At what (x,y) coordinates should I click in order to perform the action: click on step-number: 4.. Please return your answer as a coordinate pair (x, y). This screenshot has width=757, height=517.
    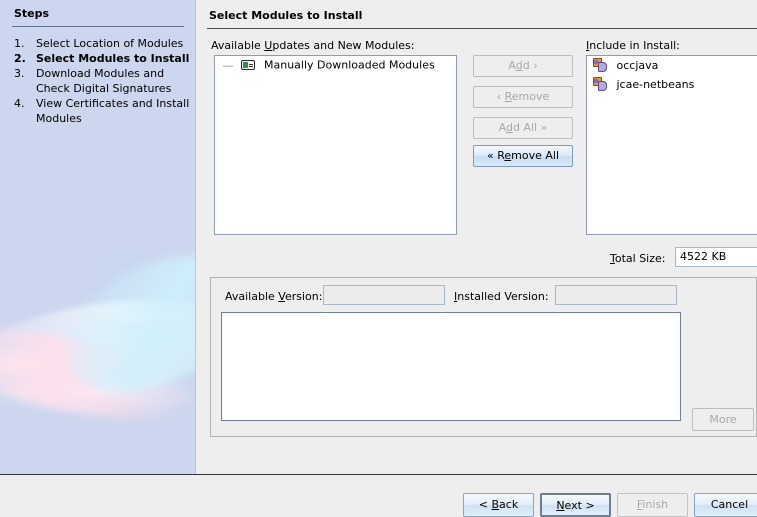
    Looking at the image, I should click on (19, 103).